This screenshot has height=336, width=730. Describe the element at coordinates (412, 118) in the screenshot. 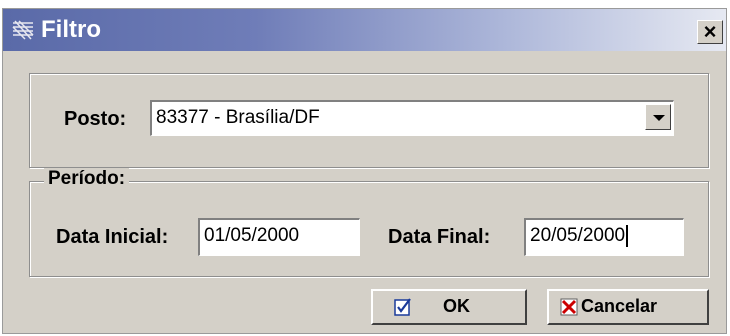

I see `posto-select: 83377 - Brasília/DF` at that location.